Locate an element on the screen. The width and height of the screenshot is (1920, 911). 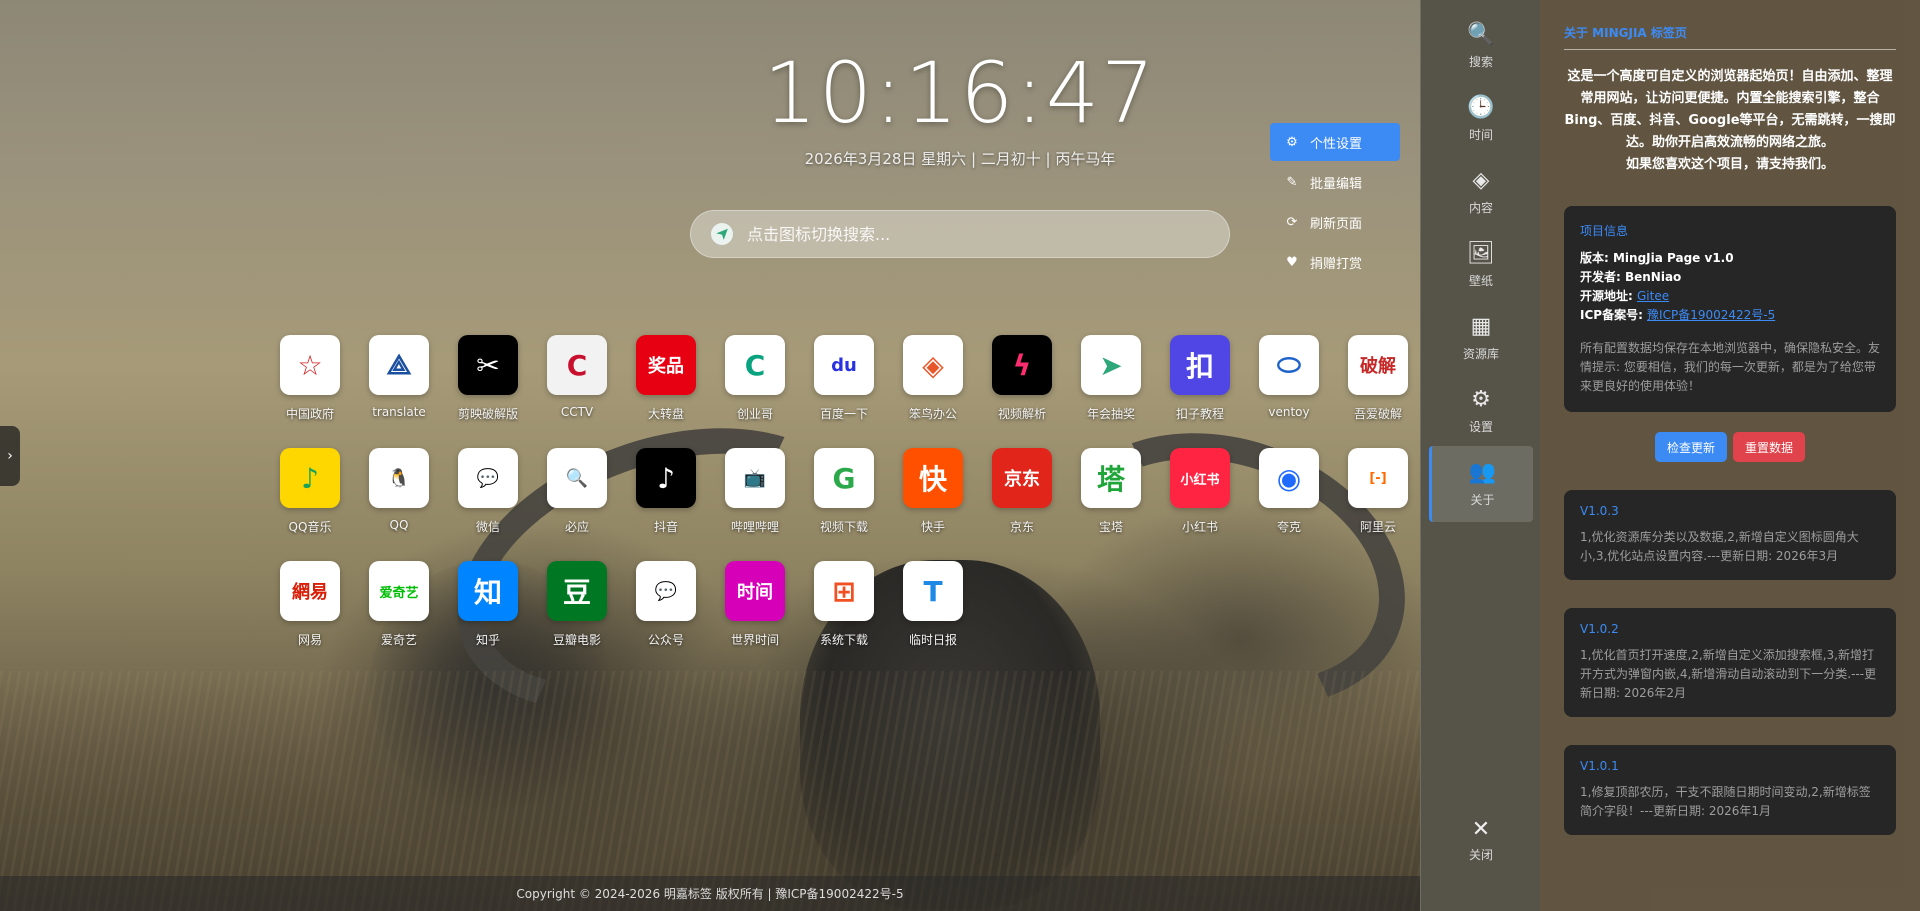
site-shortcut: ◉ 夸克 is located at coordinates (1289, 491).